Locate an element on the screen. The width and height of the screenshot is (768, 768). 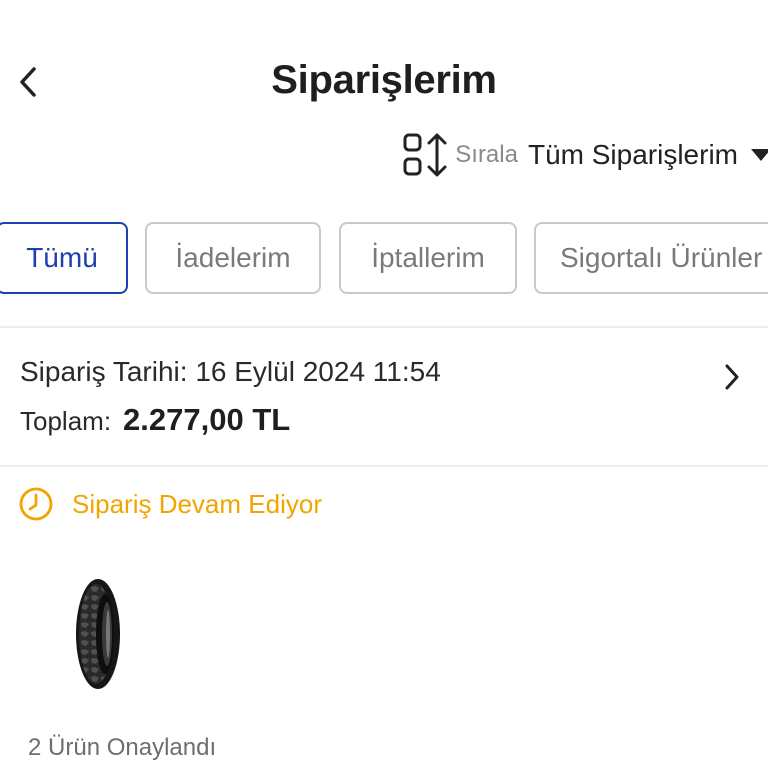
tab-all: Tümü is located at coordinates (64, 258).